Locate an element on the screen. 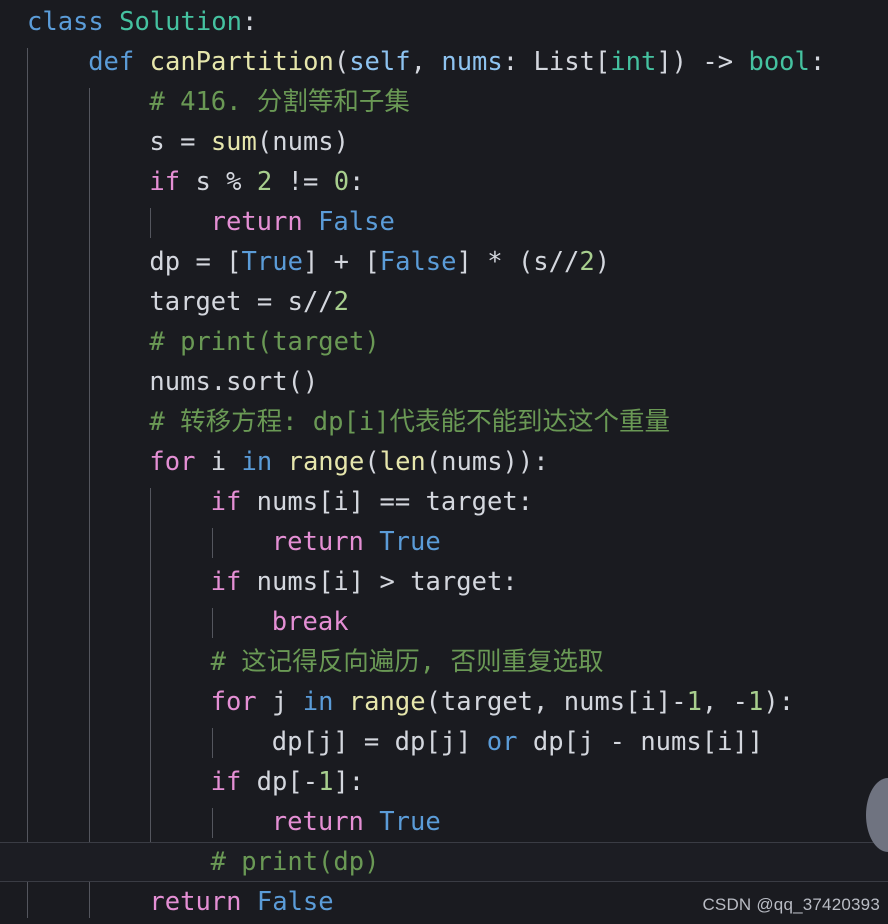 This screenshot has width=888, height=924. code-line-text: return False is located at coordinates (197, 222).